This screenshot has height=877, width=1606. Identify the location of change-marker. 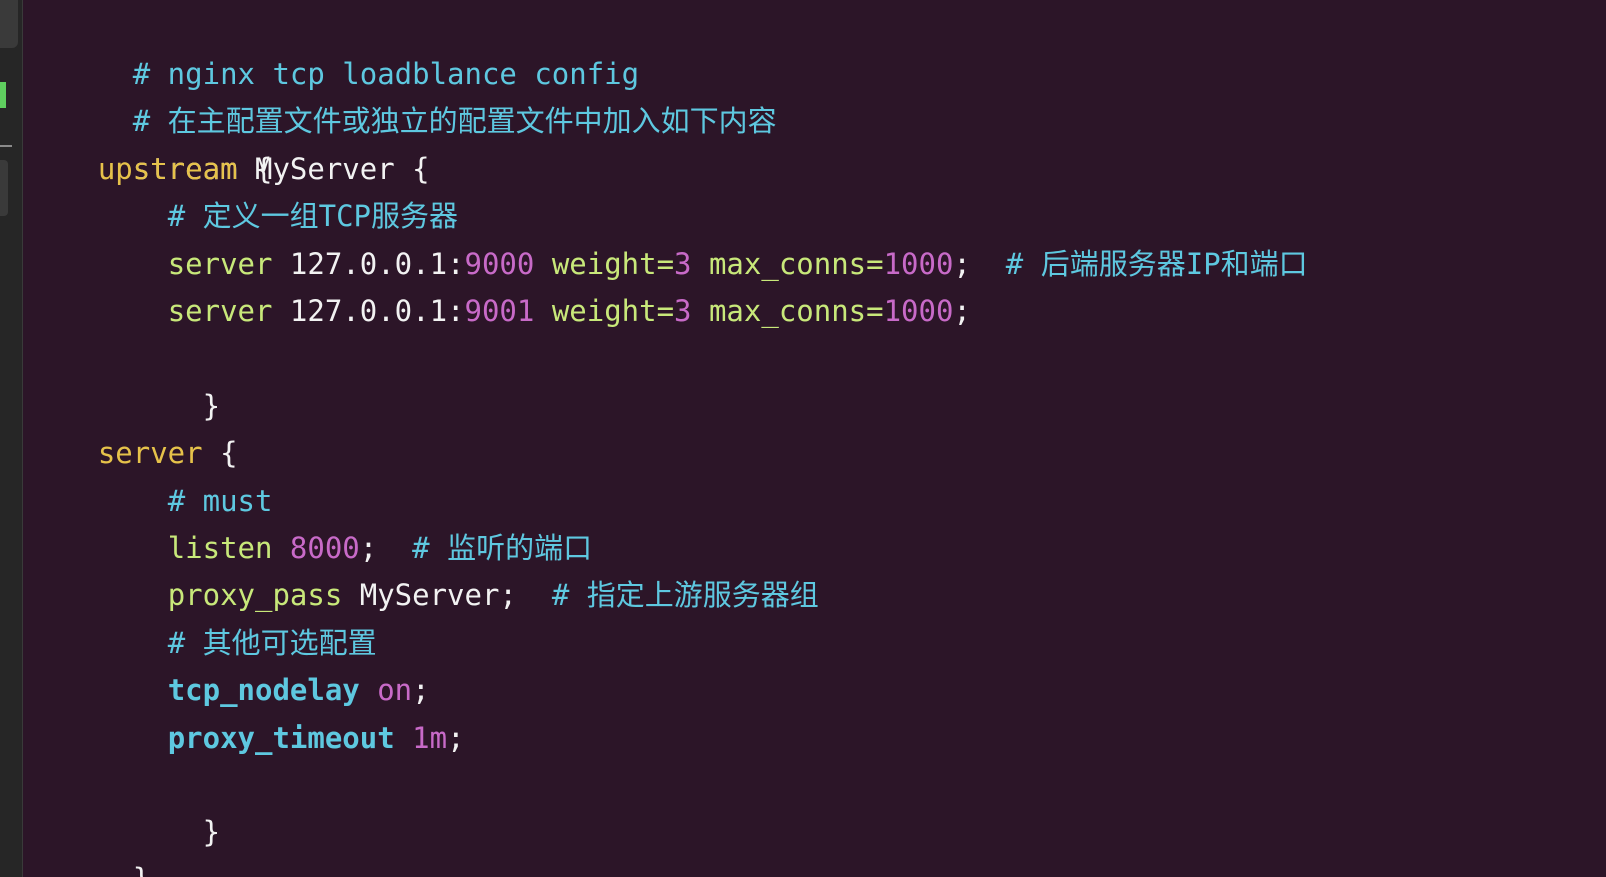
(3, 95).